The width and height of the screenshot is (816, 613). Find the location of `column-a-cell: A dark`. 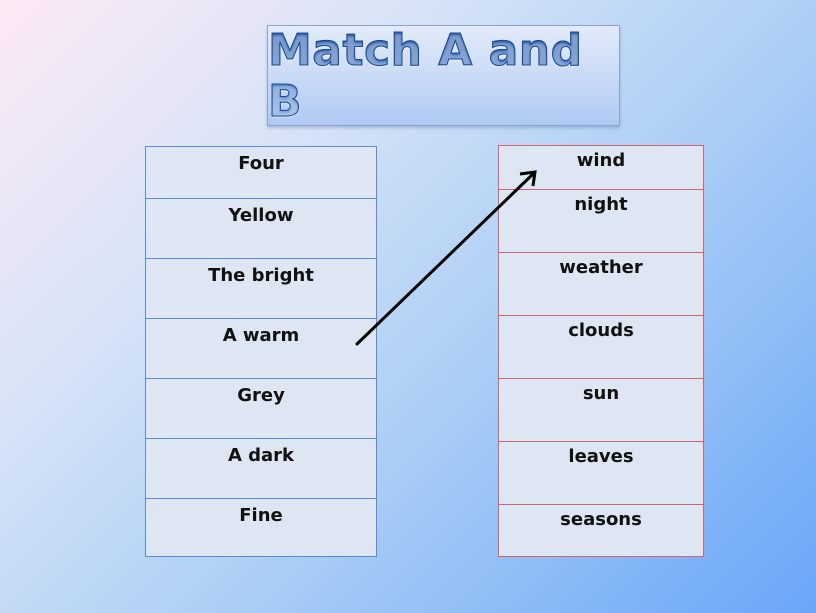

column-a-cell: A dark is located at coordinates (261, 469).